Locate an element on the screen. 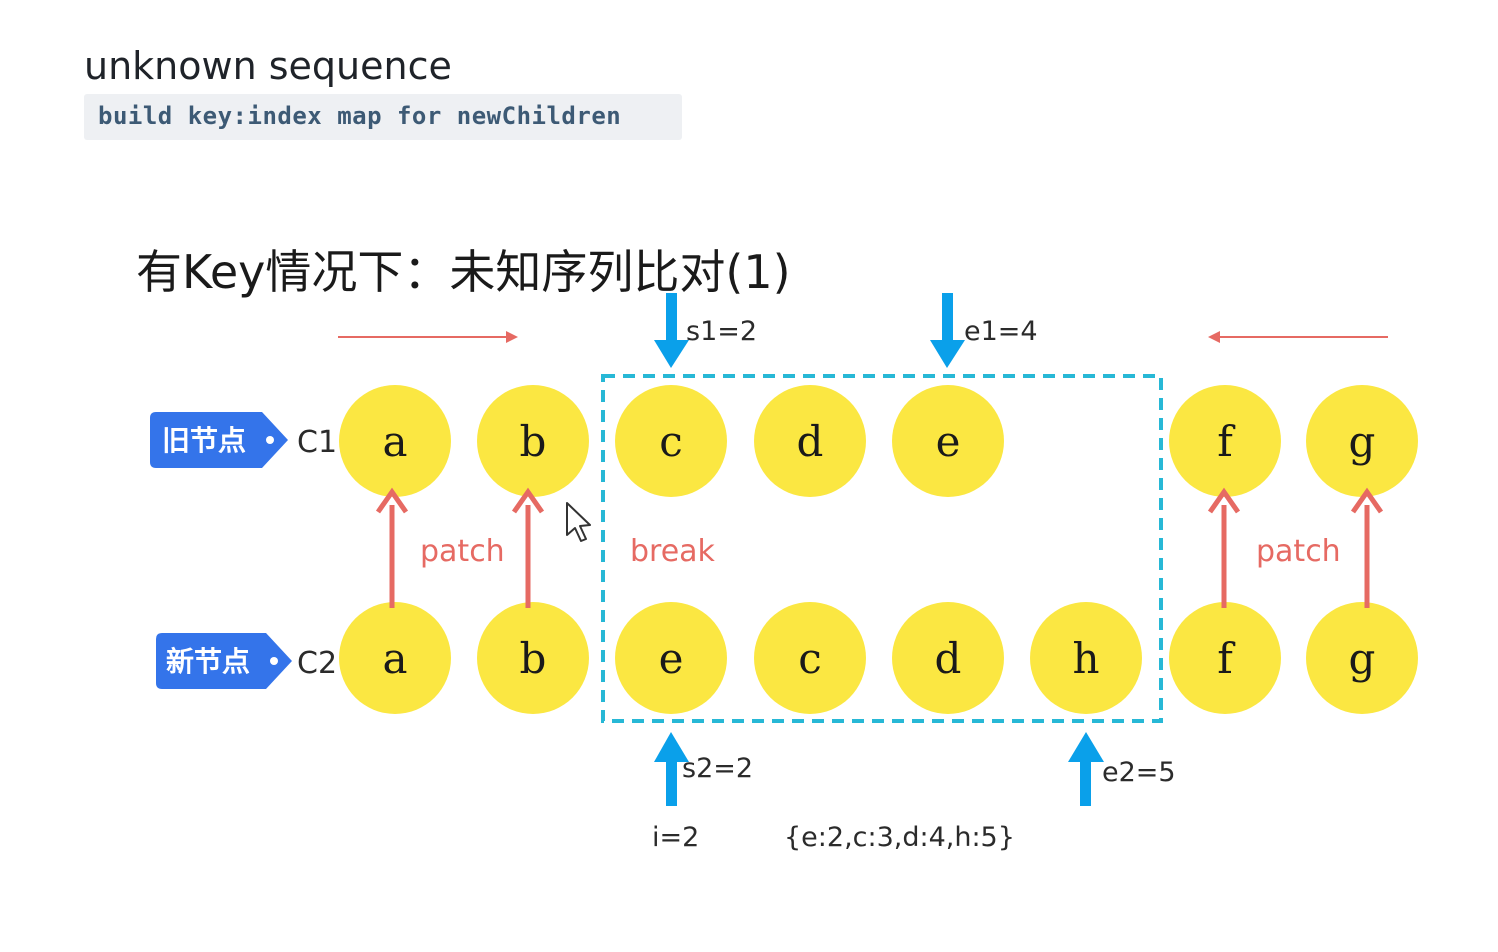  old-node-g: g is located at coordinates (1362, 441).